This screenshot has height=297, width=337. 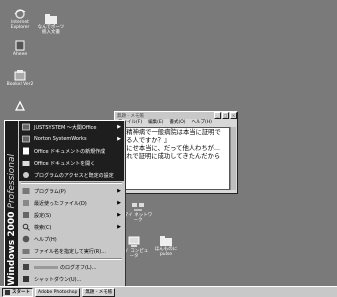 I want to click on menu-item-label: プログラム(P), so click(x=50, y=191).